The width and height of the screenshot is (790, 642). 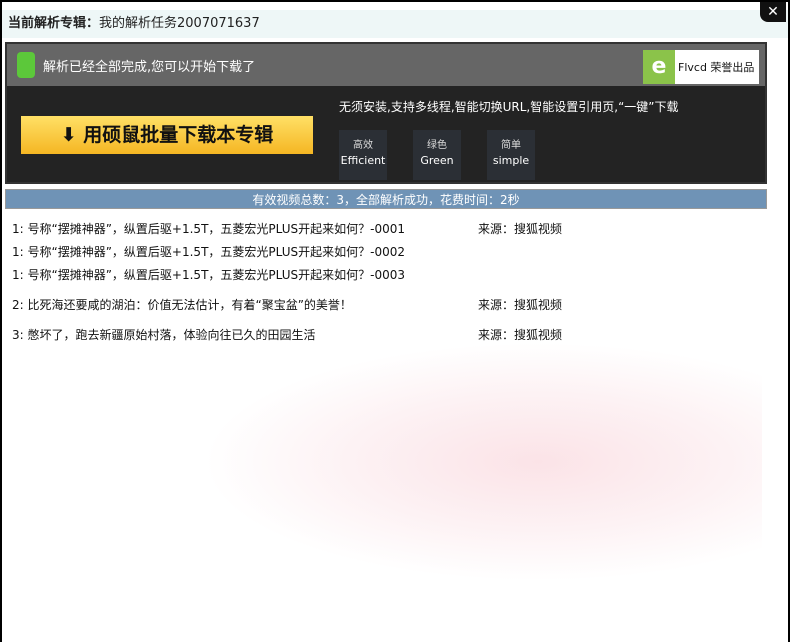 I want to click on feature-green: 绿色 Green, so click(x=437, y=155).